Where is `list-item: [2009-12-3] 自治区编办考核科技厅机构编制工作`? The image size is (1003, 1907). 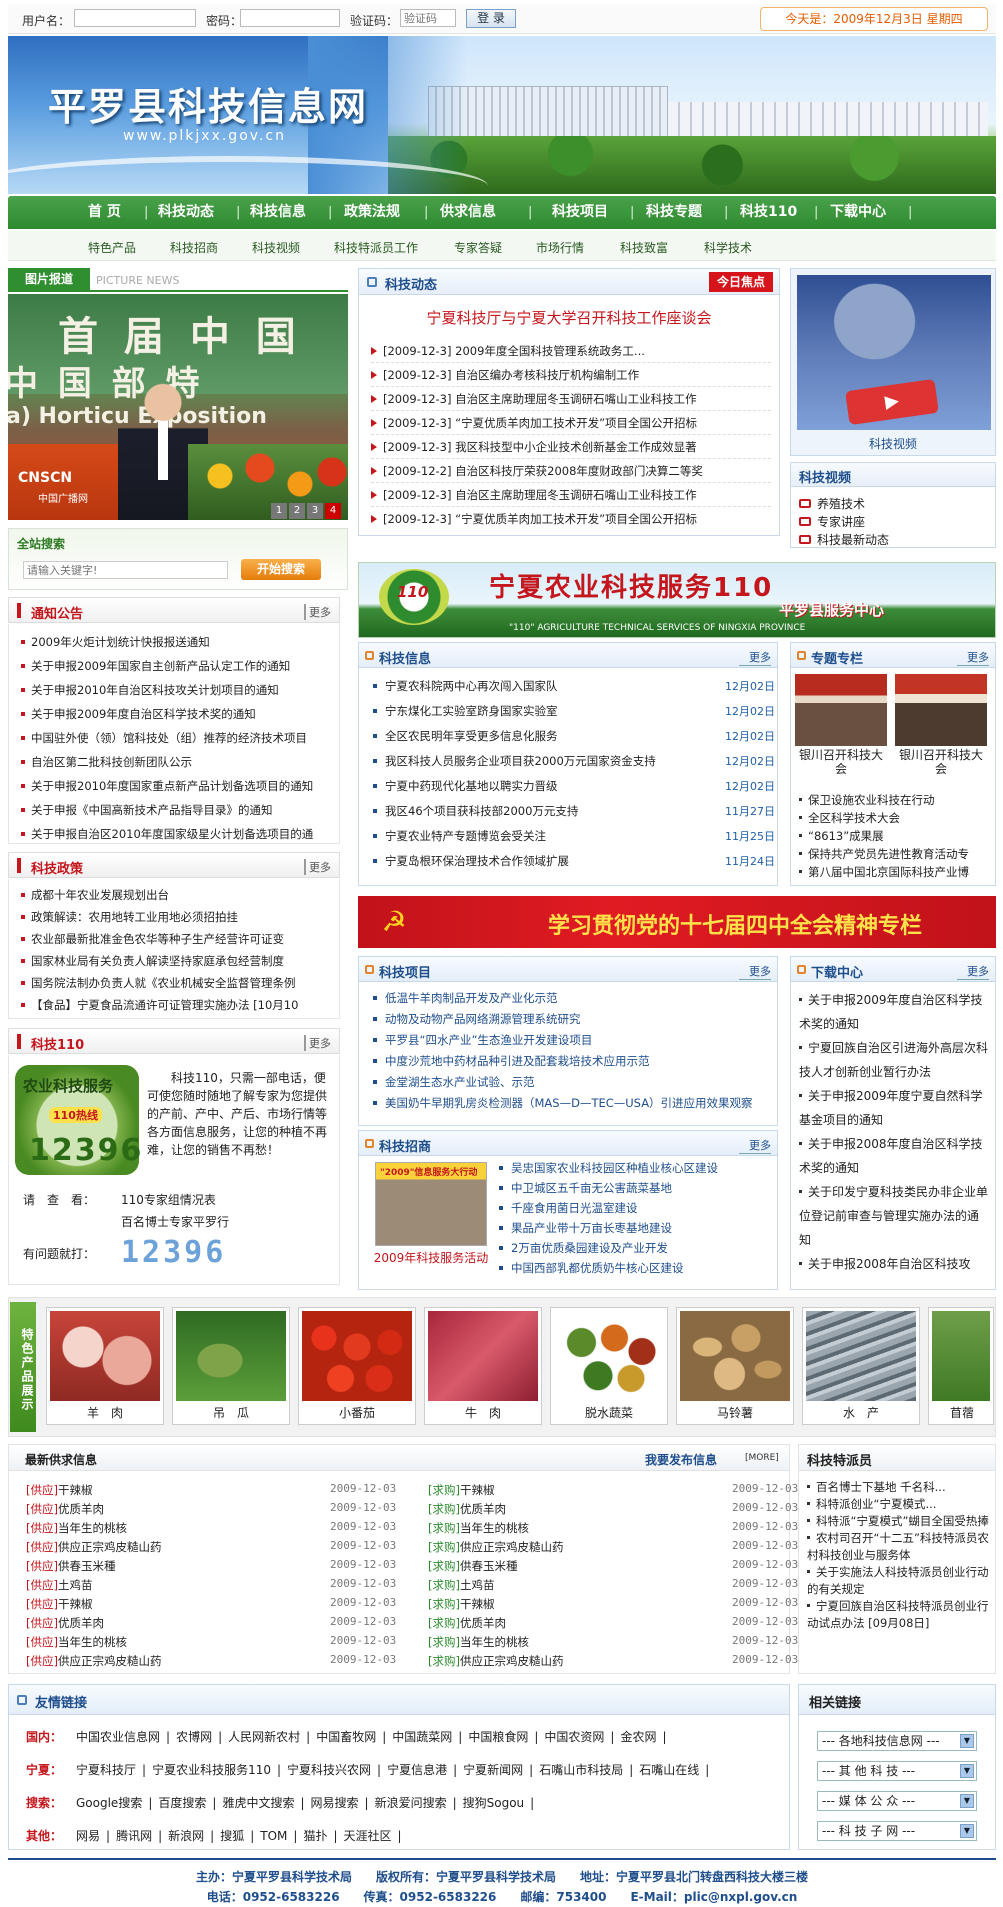
list-item: [2009-12-3] 自治区编办考核科技厅机构编制工作 is located at coordinates (571, 377).